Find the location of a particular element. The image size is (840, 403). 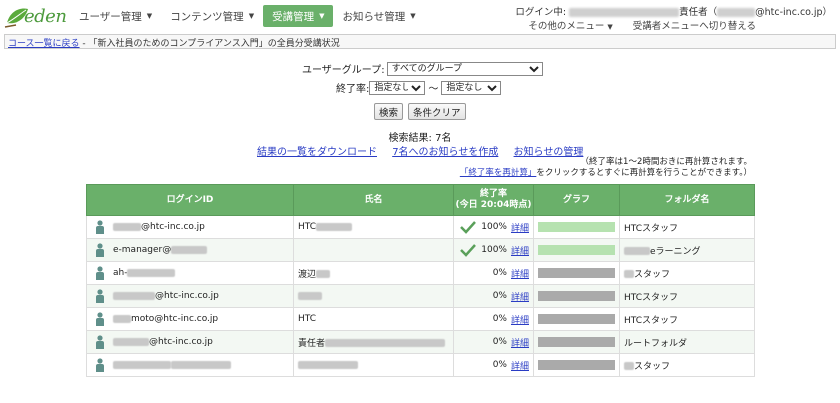

filter-buttons: 検索 条件クリア is located at coordinates (420, 111).